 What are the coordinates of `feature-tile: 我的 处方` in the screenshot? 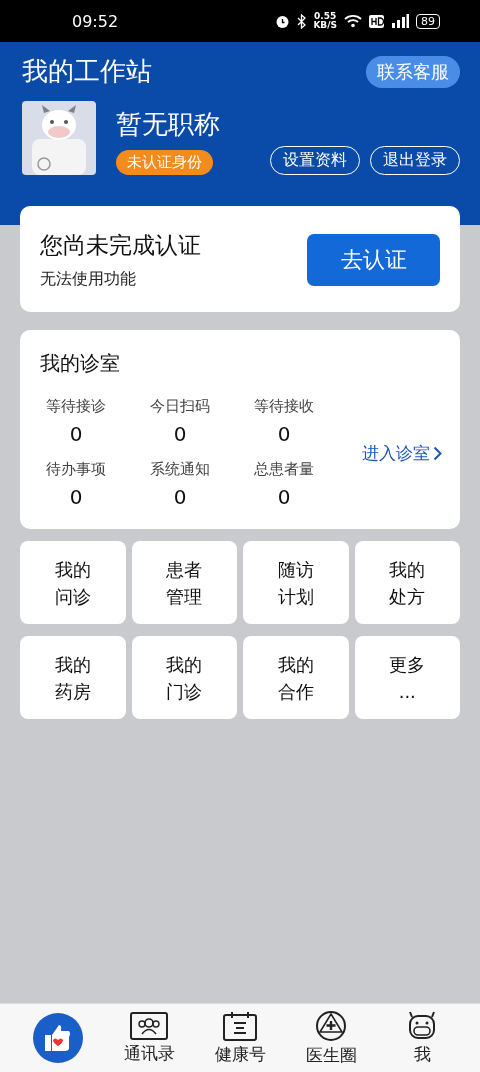 It's located at (407, 582).